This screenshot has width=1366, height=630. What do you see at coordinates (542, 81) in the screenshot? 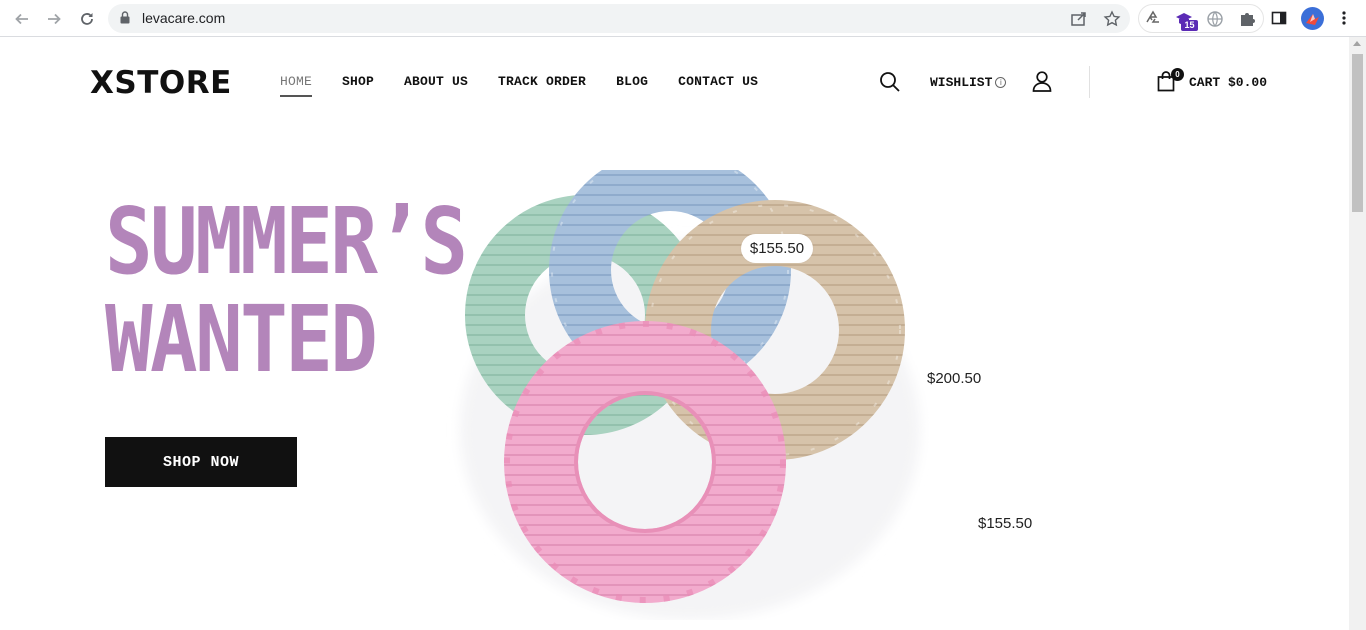
I see `nav-item-track-order: TRACK ORDER` at bounding box center [542, 81].